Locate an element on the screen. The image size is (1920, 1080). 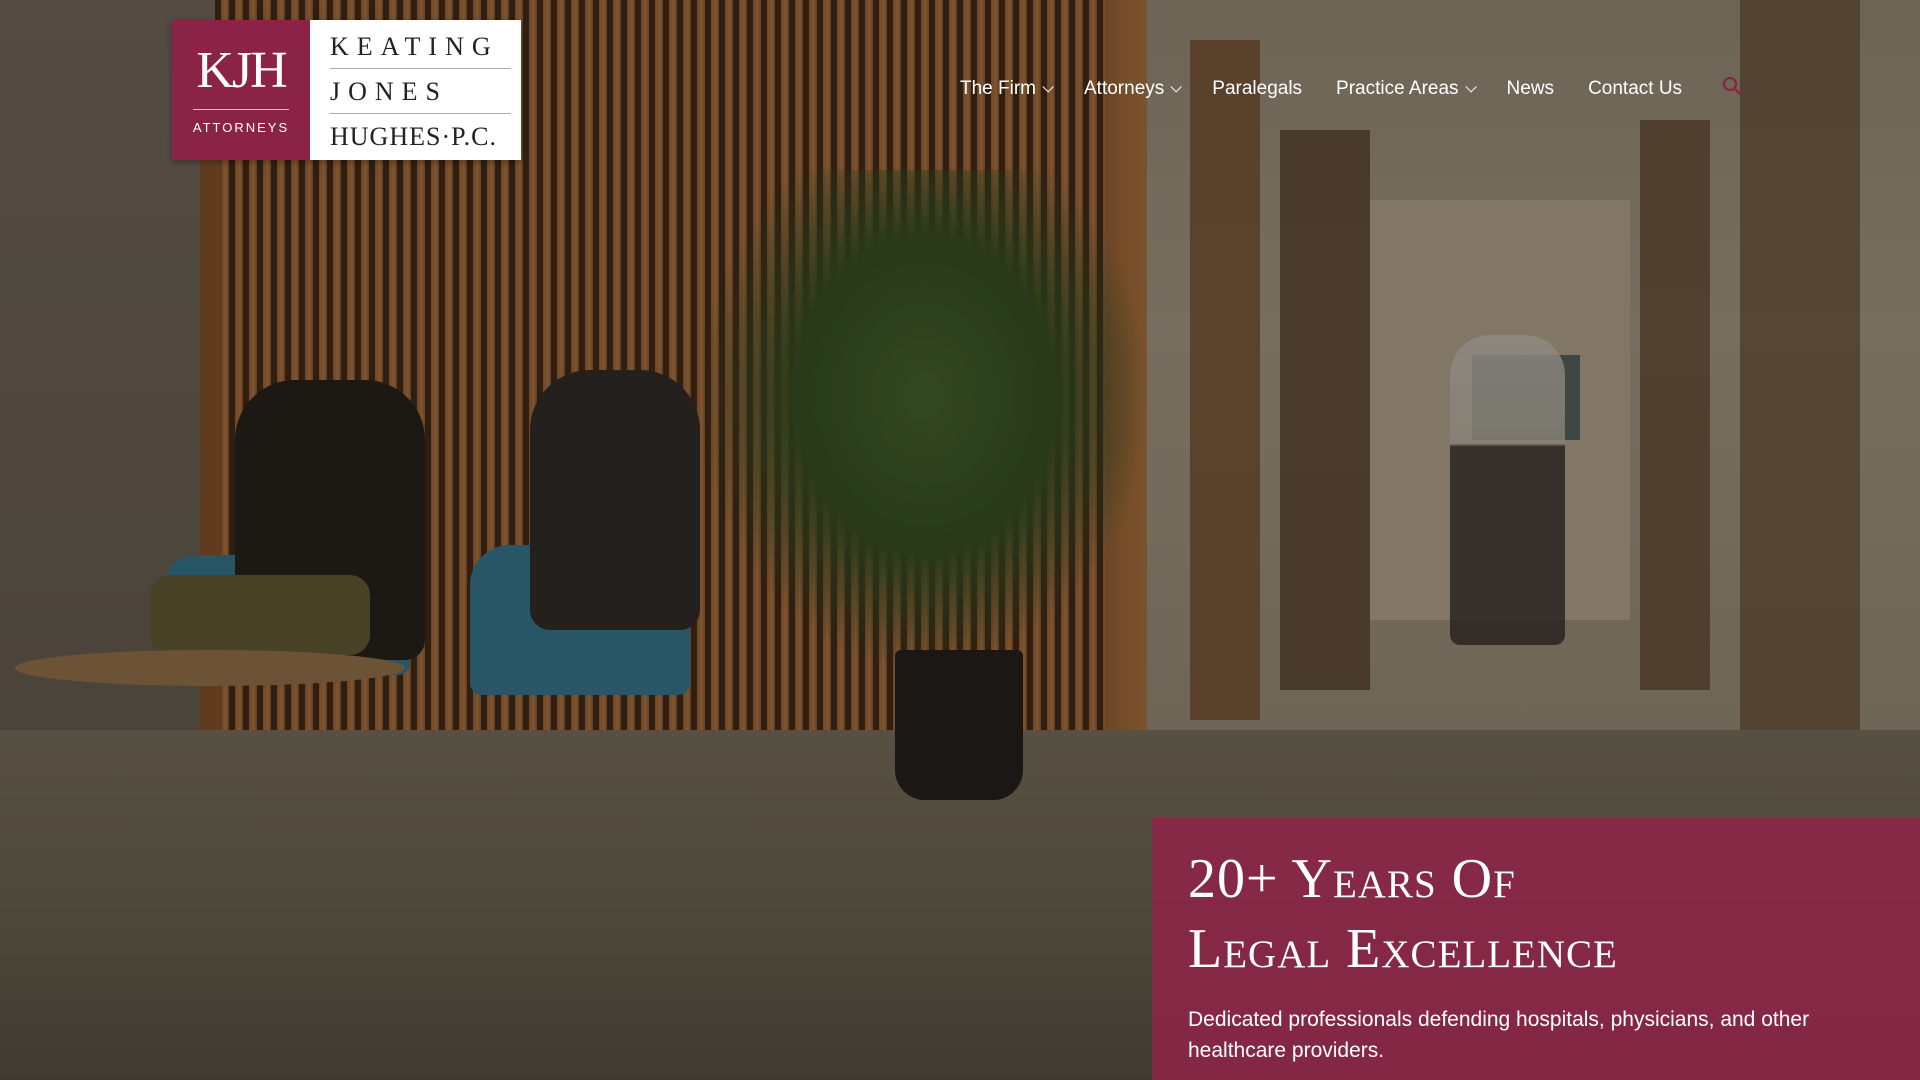
logo-firm-name: KEATING JONES HUGHES·P.C. is located at coordinates (415, 90).